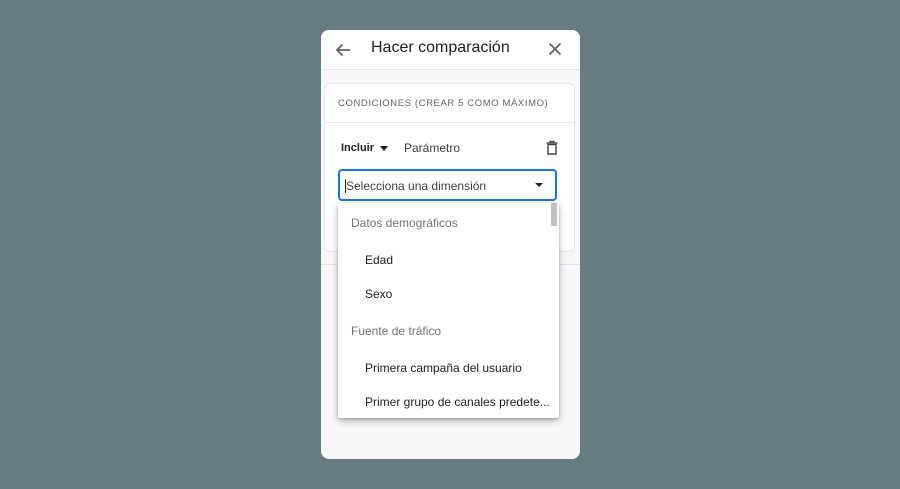 This screenshot has width=900, height=489. Describe the element at coordinates (415, 186) in the screenshot. I see `dimension-select-placeholder: Selecciona una dimensión` at that location.